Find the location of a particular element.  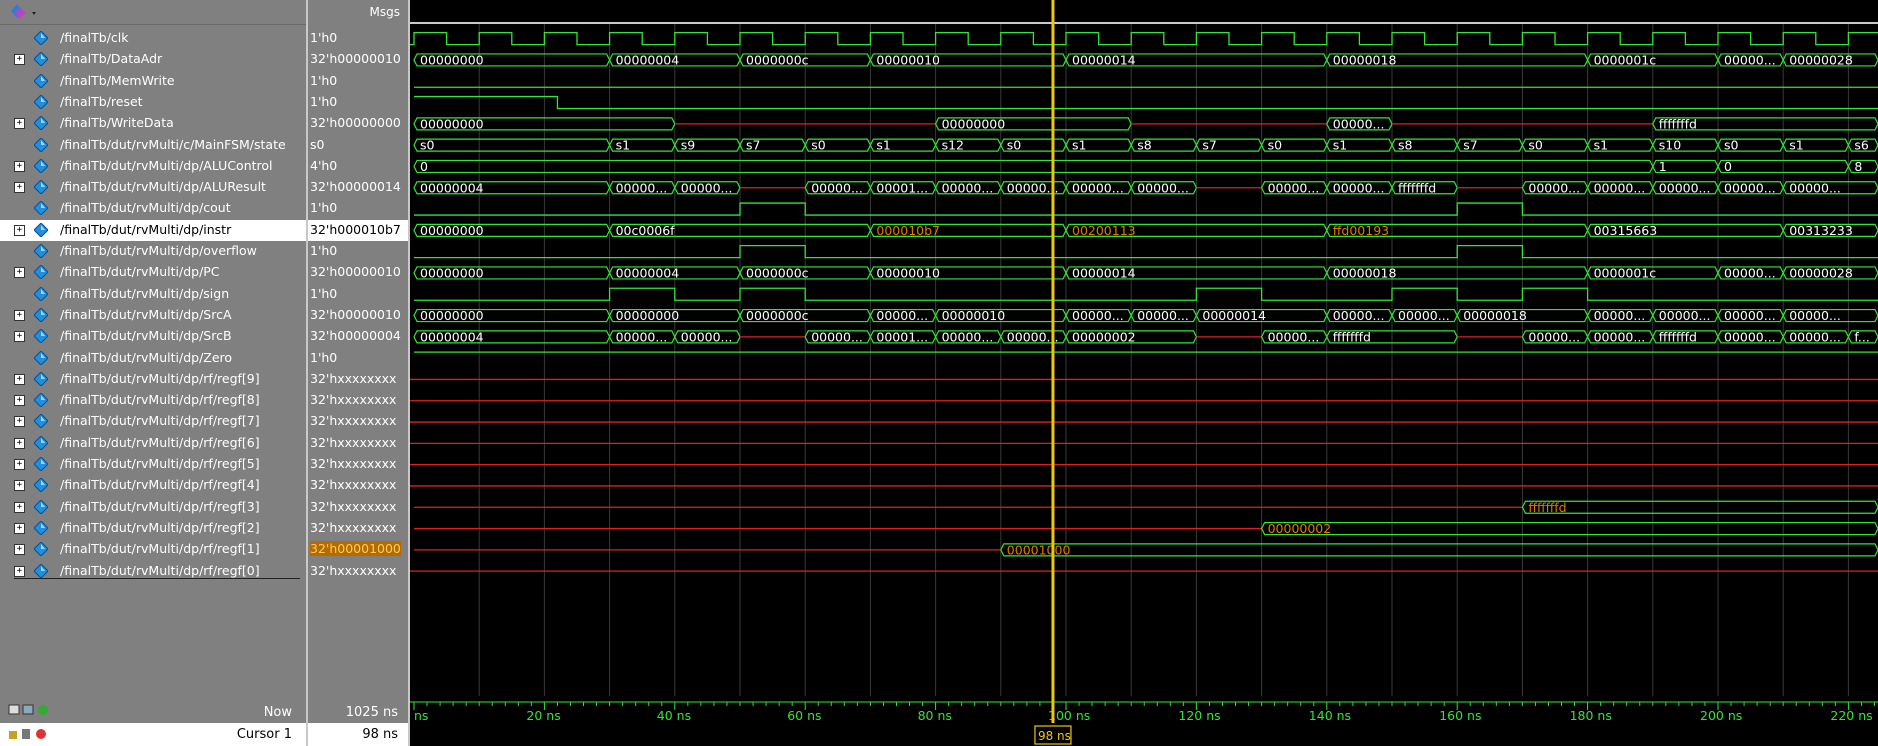

ruler-tick-label: 160 ns is located at coordinates (1460, 715).